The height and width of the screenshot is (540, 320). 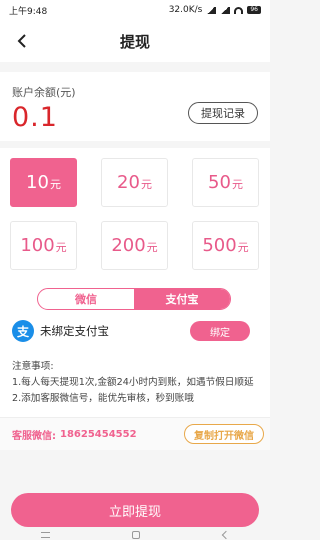 What do you see at coordinates (223, 113) in the screenshot?
I see `withdraw-record-button: 提现记录` at bounding box center [223, 113].